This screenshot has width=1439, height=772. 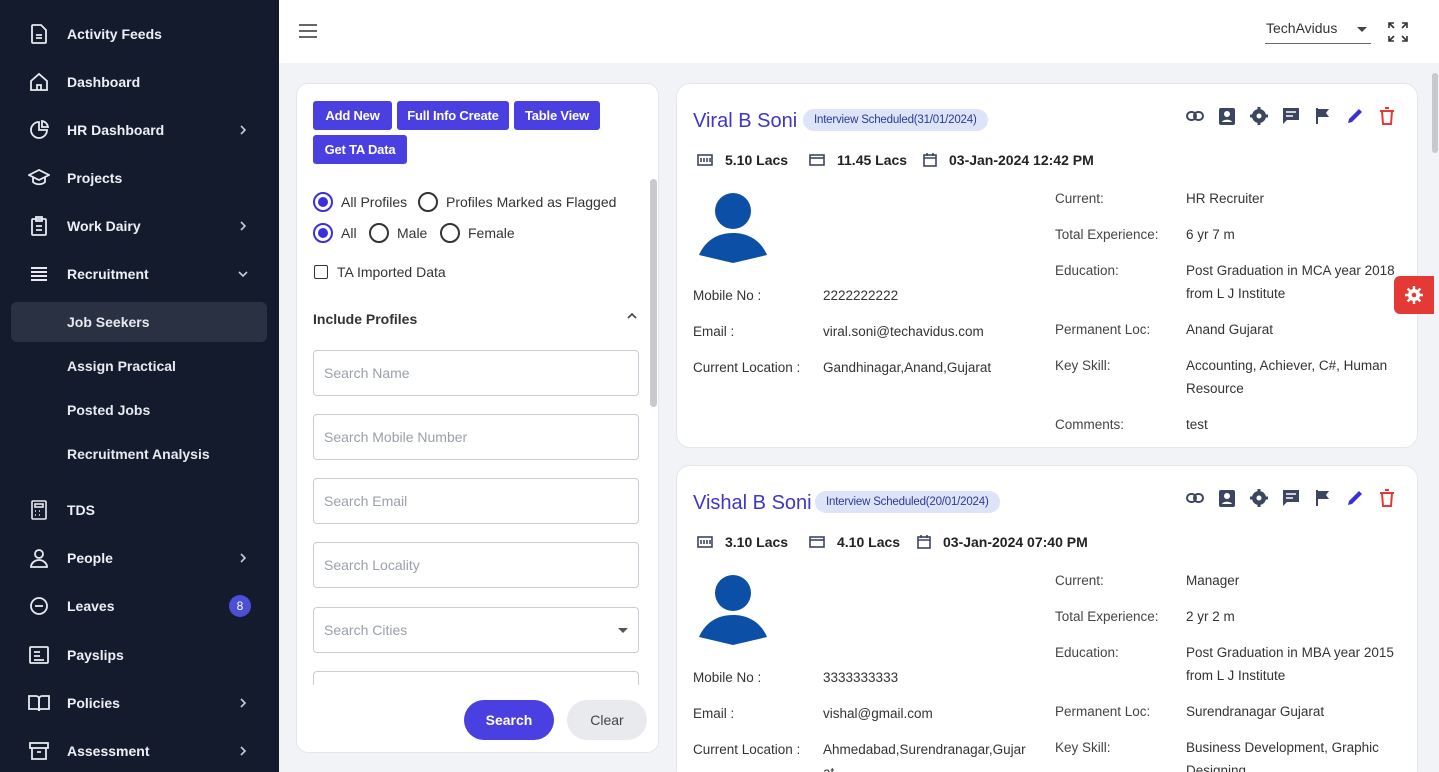 What do you see at coordinates (1287, 377) in the screenshot?
I see `key-skill-value: Accounting, Achiever, C#, Human Resource` at bounding box center [1287, 377].